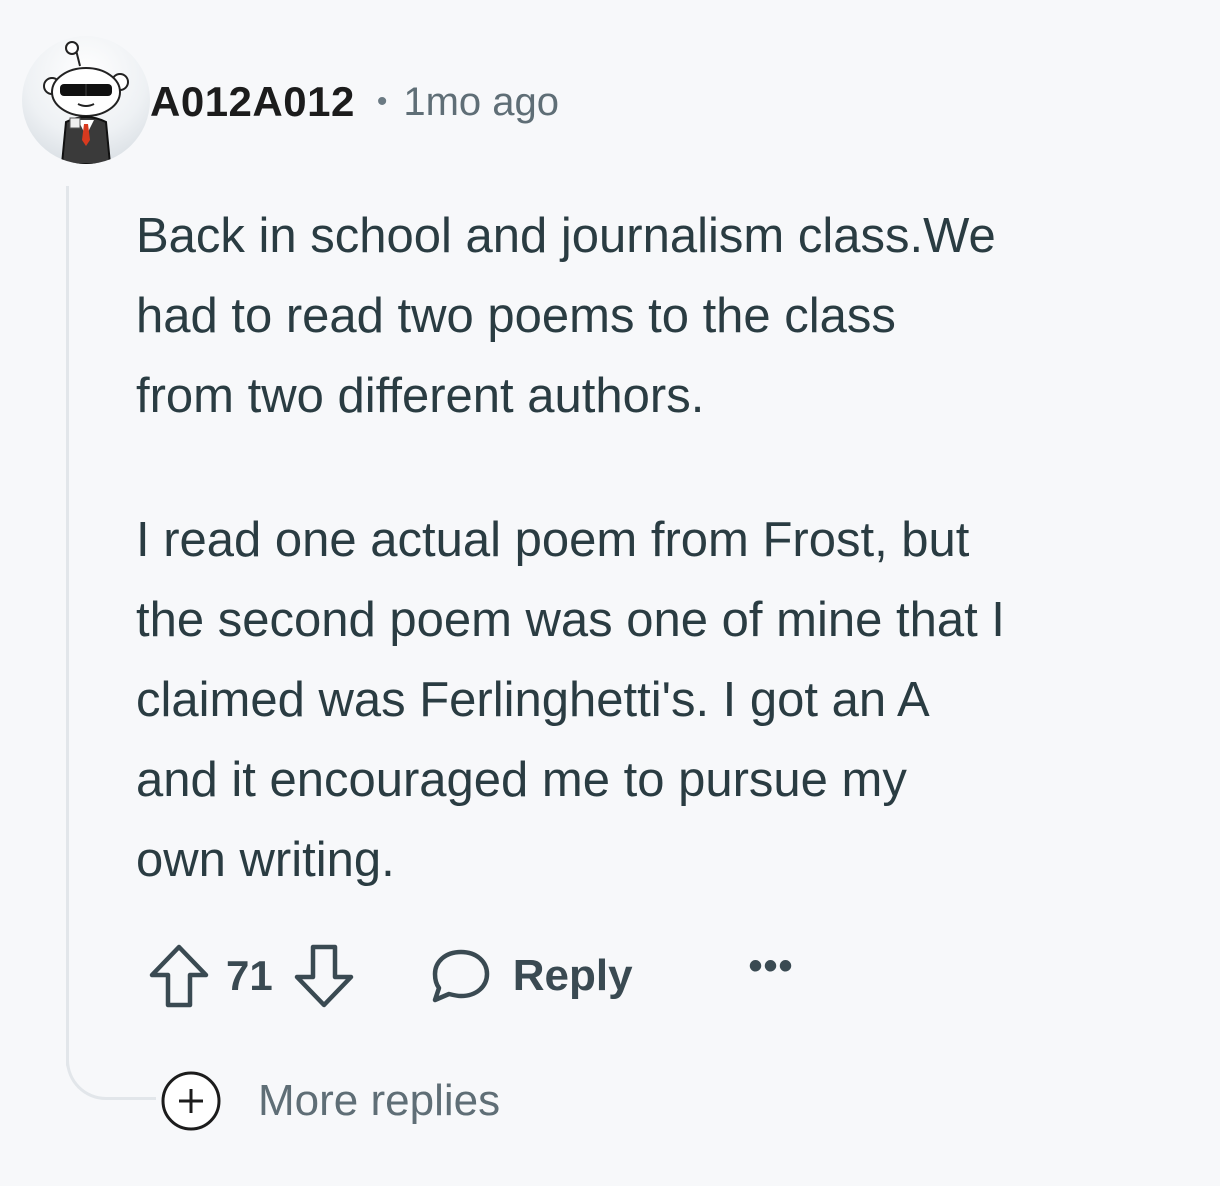 This screenshot has height=1186, width=1220. I want to click on more-replies-label: More replies, so click(379, 1100).